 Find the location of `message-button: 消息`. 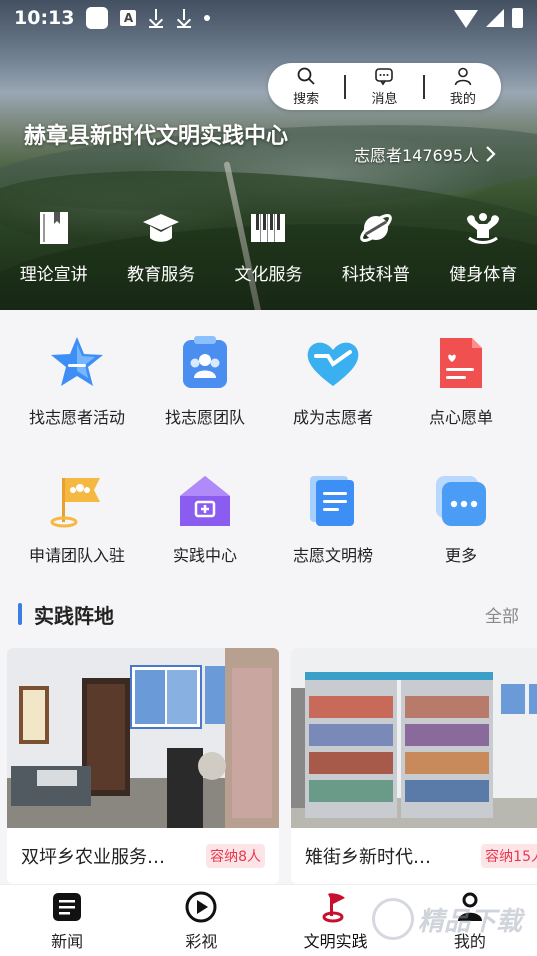

message-button: 消息 is located at coordinates (384, 86).